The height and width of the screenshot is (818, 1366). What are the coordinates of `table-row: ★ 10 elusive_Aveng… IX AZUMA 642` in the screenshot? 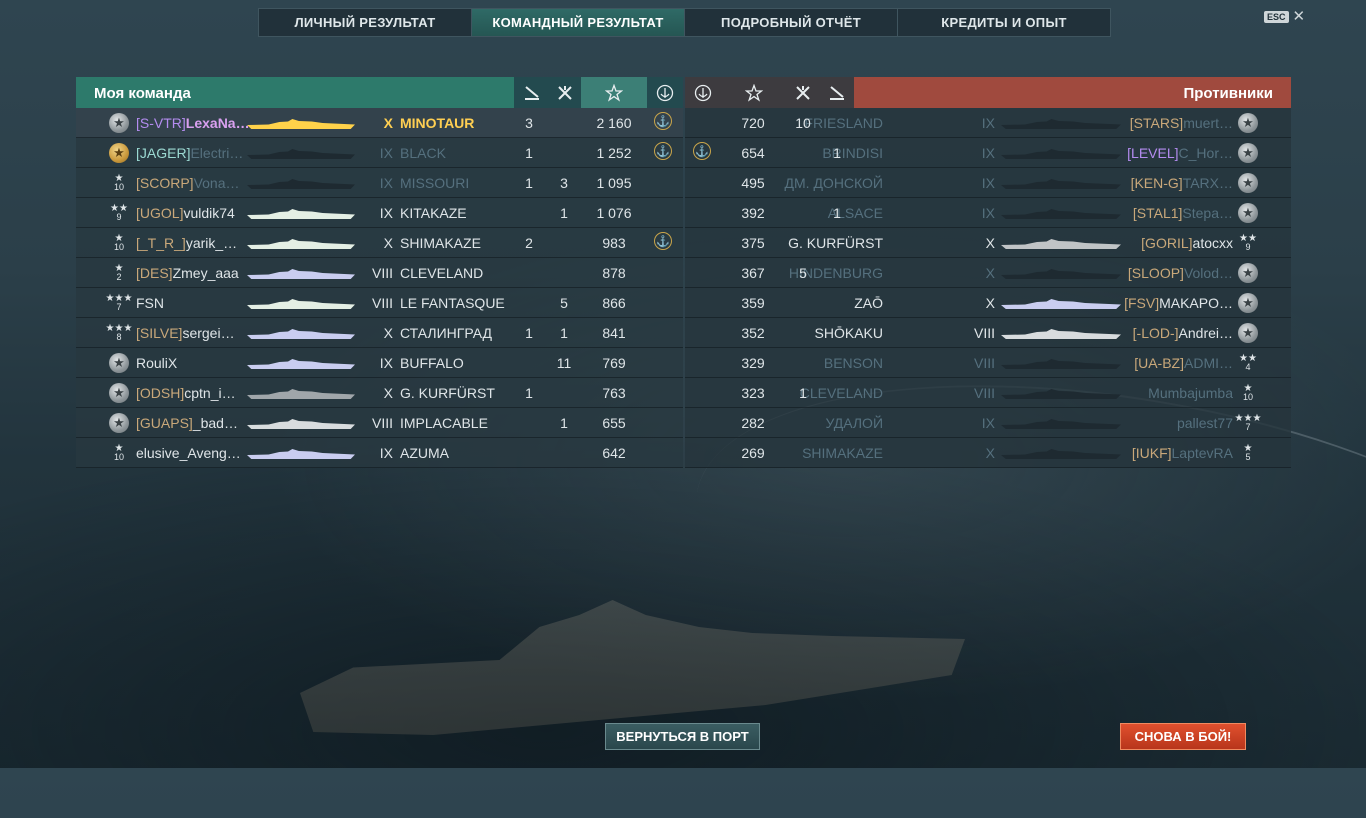 It's located at (379, 453).